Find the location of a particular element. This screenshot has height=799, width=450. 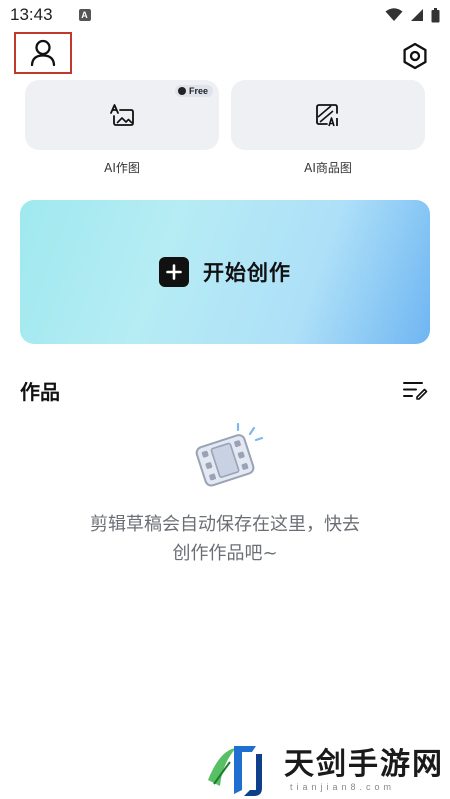

watermark-subtitle: tianjian8.com is located at coordinates (343, 786).